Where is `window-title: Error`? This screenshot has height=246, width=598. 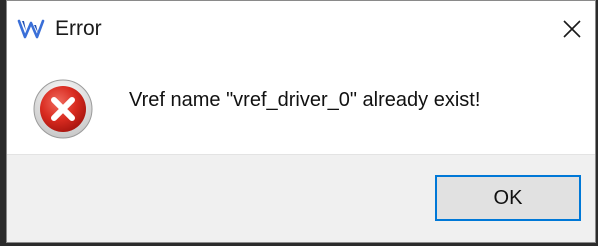
window-title: Error is located at coordinates (78, 28).